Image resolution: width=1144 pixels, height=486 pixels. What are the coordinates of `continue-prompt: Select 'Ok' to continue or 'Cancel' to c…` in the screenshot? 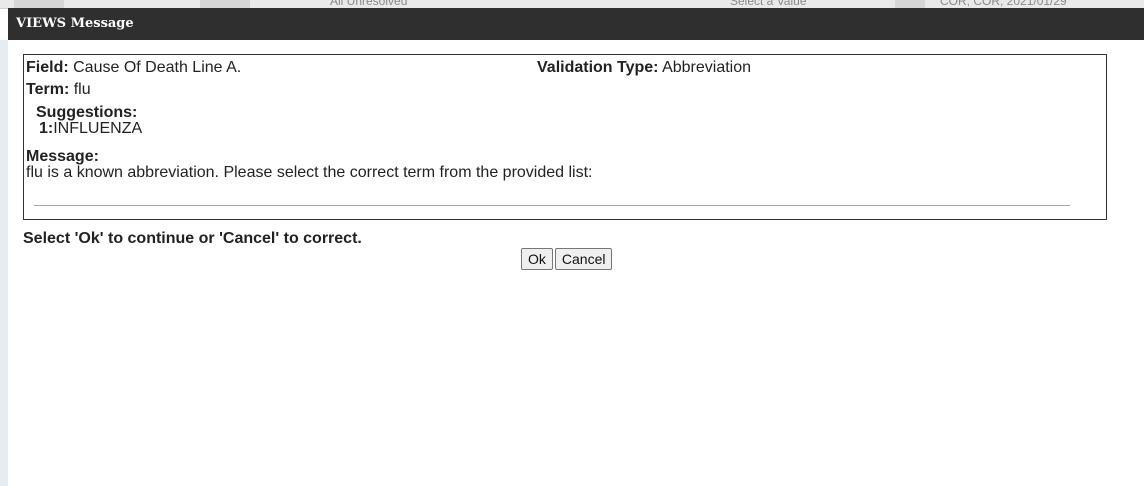 It's located at (192, 238).